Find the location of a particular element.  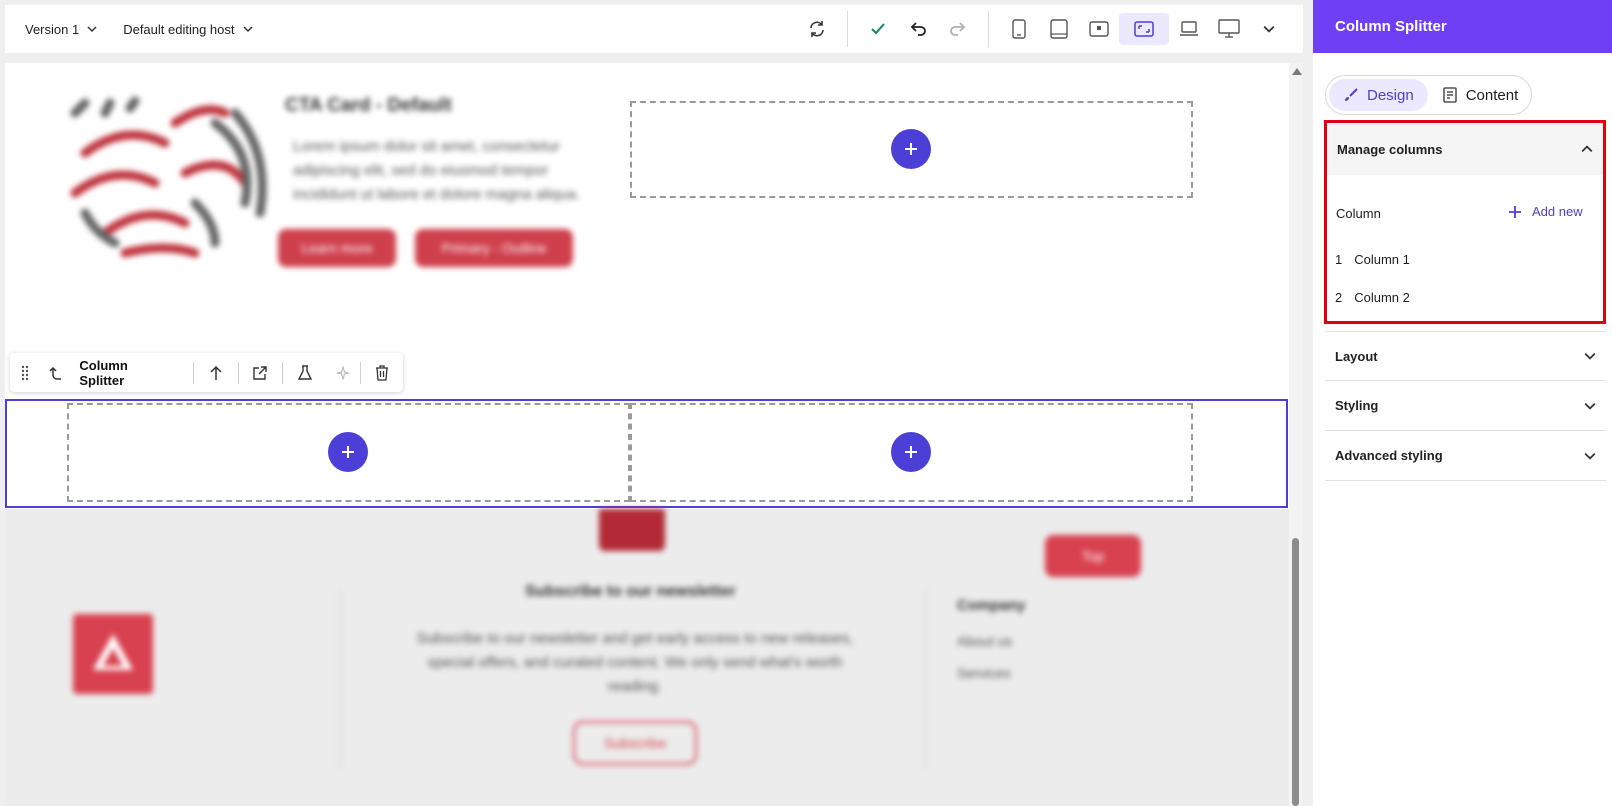

column-index: 2 is located at coordinates (1339, 297).